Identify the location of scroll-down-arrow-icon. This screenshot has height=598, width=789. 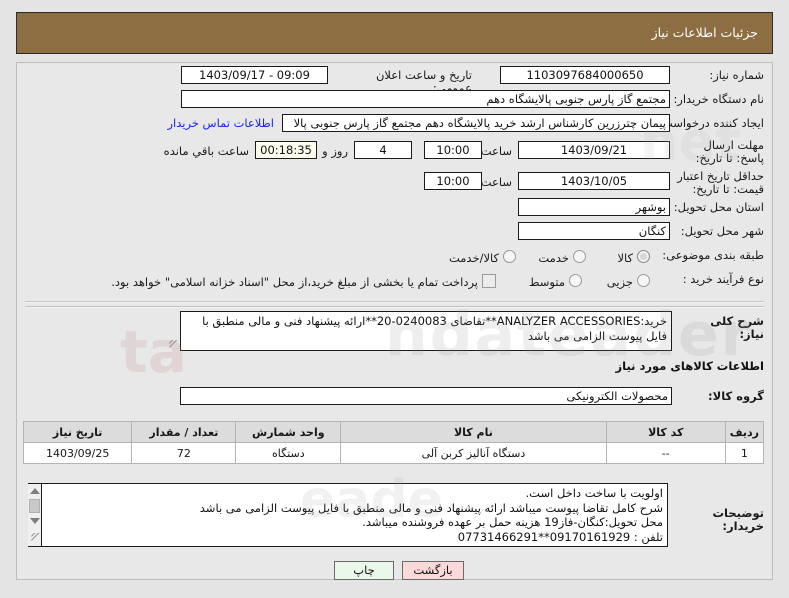
(35, 521).